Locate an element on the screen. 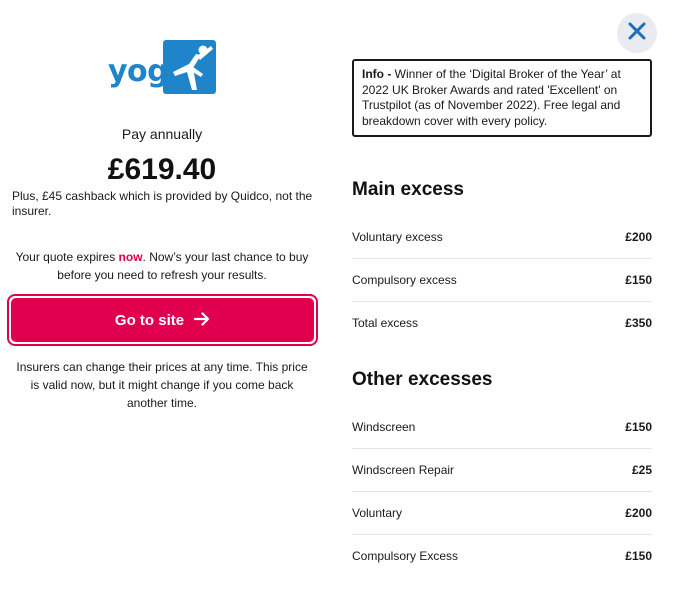  excess-row: Voluntary excess £200 is located at coordinates (502, 236).